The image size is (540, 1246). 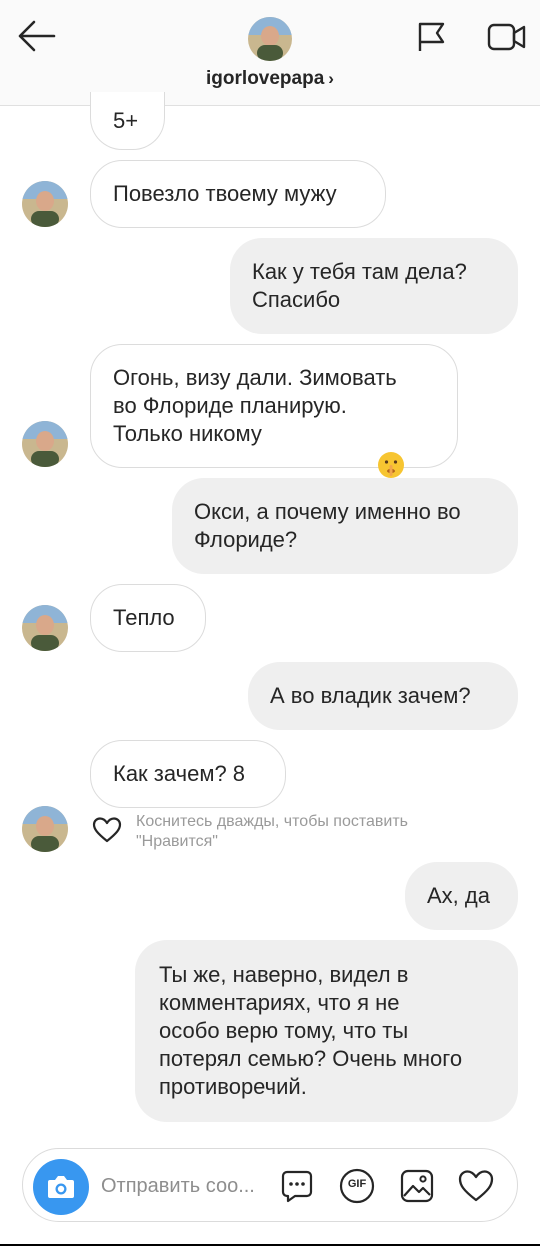 What do you see at coordinates (297, 1186) in the screenshot?
I see `sticker-icon` at bounding box center [297, 1186].